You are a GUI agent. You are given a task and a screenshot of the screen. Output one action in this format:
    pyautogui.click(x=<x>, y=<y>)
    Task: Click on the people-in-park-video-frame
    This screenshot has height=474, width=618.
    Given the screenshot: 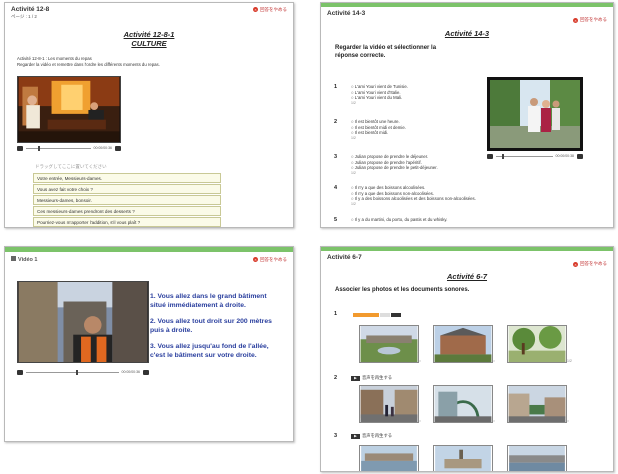 What is the action you would take?
    pyautogui.click(x=535, y=114)
    